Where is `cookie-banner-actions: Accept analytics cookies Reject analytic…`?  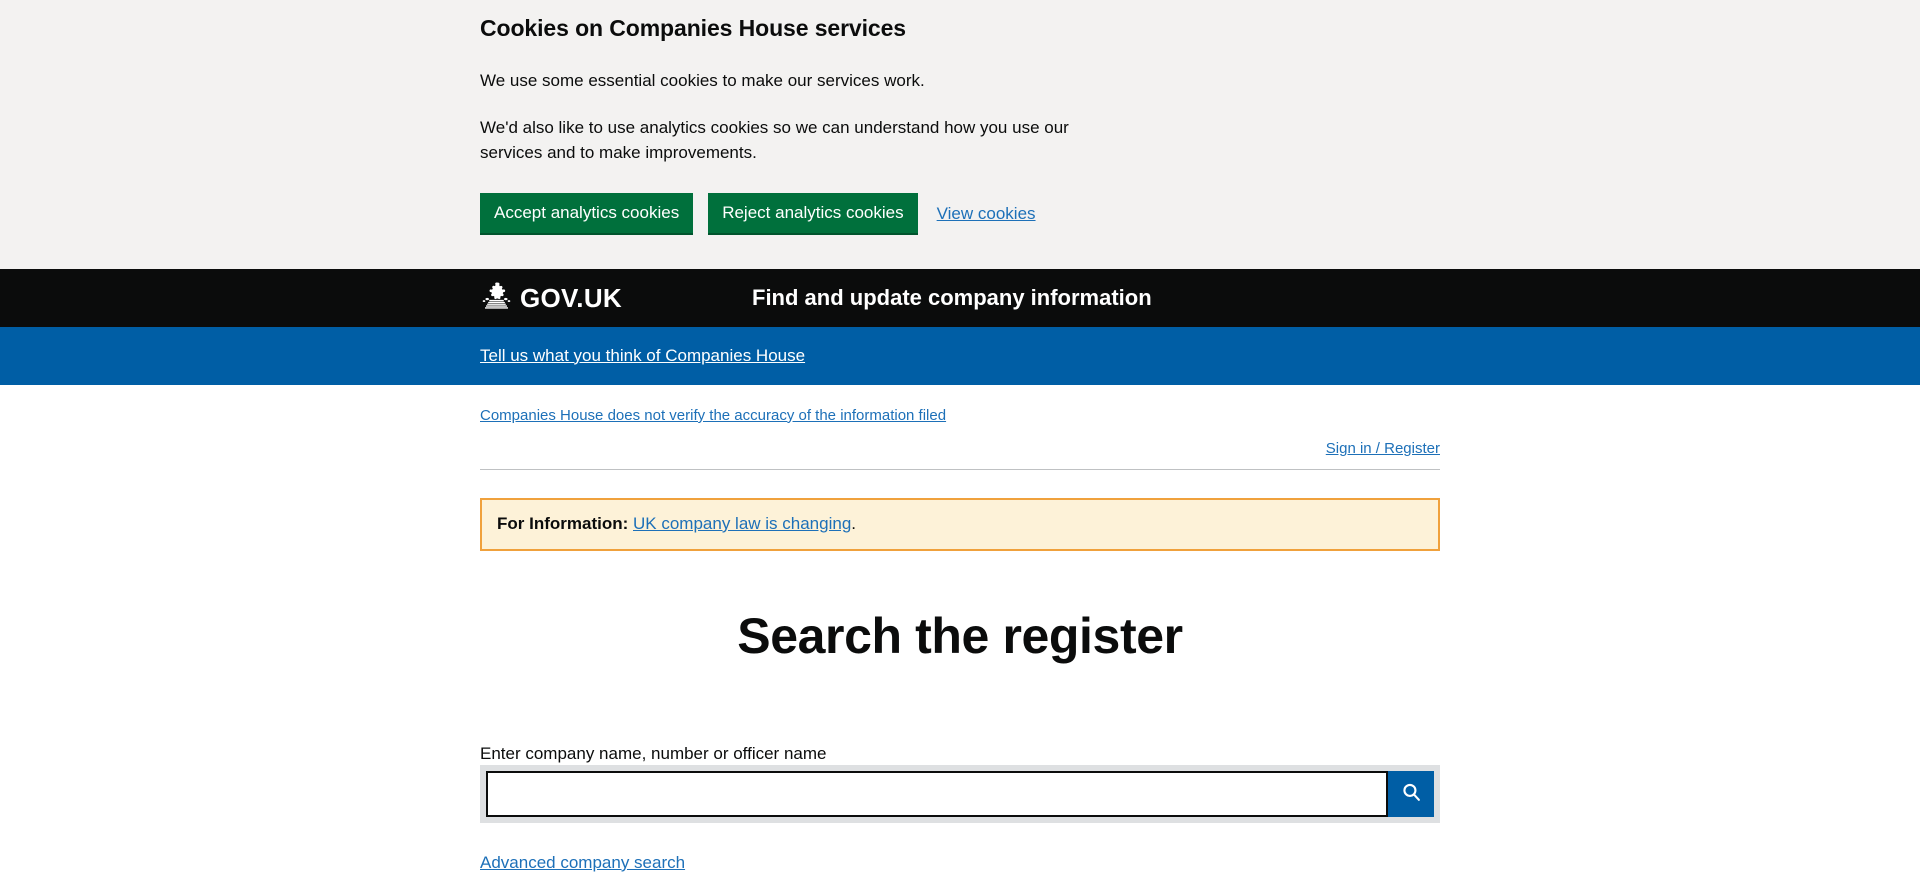
cookie-banner-actions: Accept analytics cookies Reject analytic… is located at coordinates (960, 213).